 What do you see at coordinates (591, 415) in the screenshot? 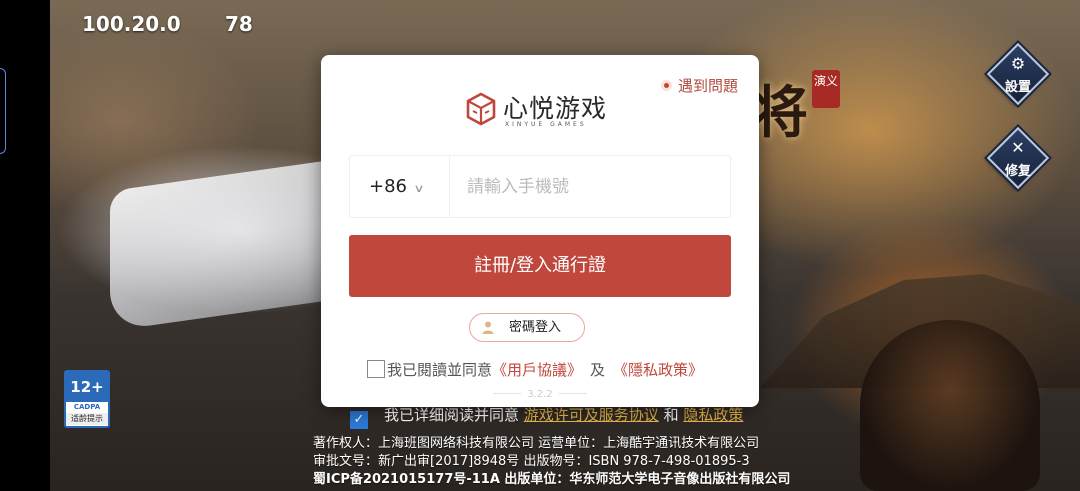
I see `license-agreement-link: 游戏许可及服务协议` at bounding box center [591, 415].